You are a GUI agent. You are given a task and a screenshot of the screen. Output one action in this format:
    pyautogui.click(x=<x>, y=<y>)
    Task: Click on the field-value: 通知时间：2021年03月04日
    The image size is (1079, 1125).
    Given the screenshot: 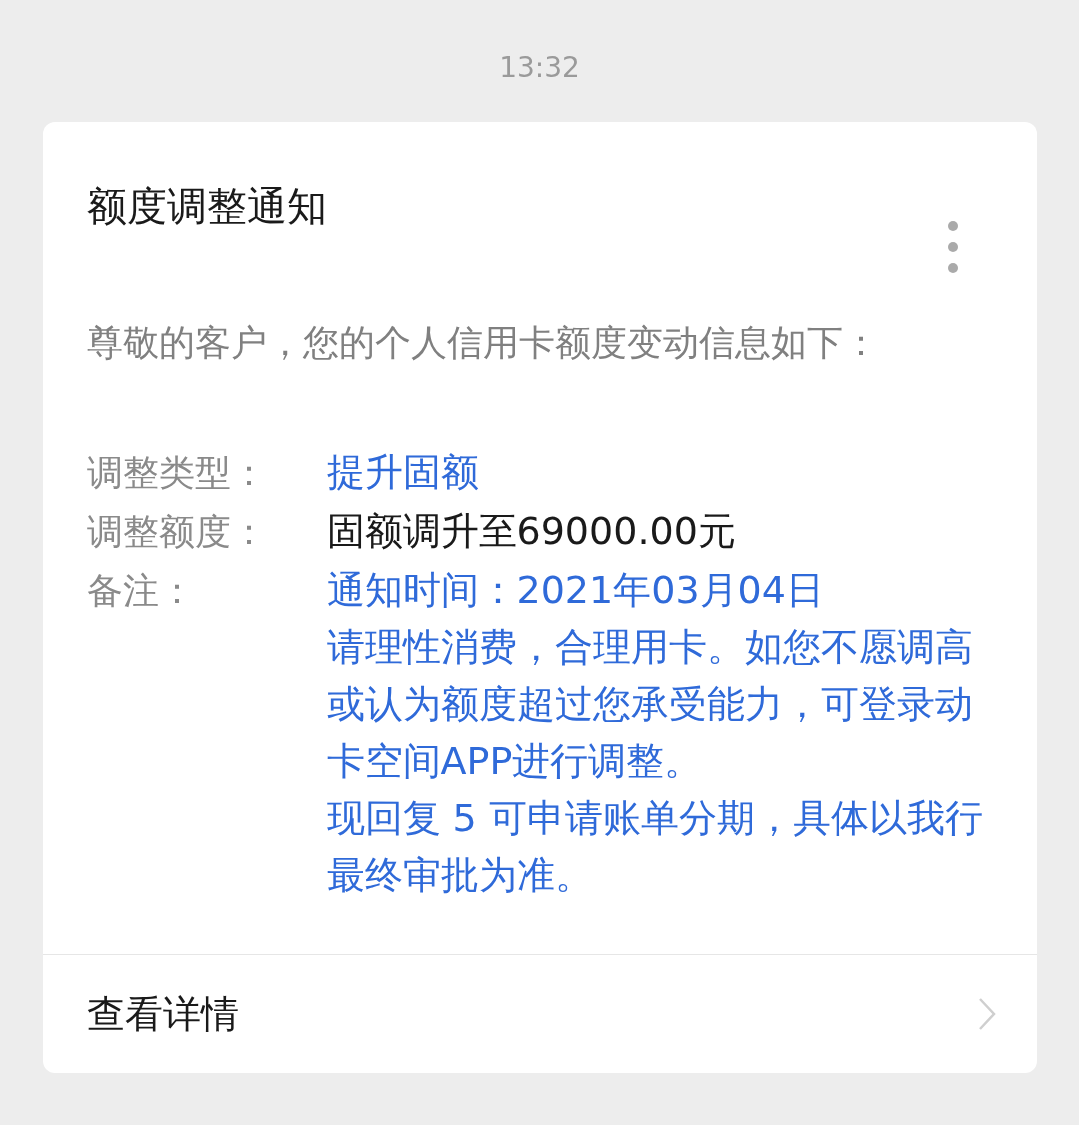 What is the action you would take?
    pyautogui.click(x=575, y=590)
    